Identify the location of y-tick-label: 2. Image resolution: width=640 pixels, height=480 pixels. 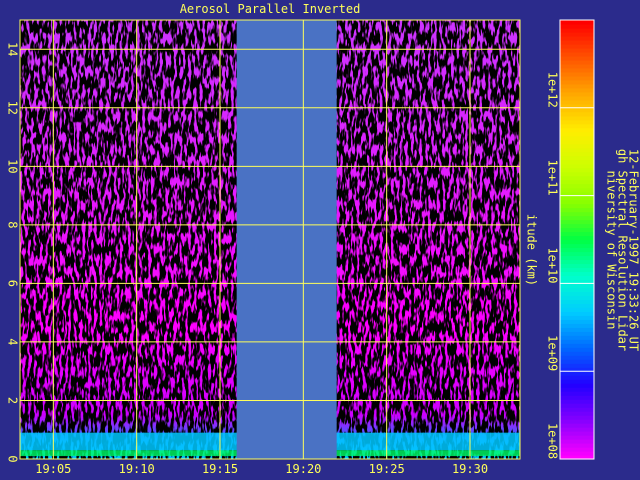
(13, 400).